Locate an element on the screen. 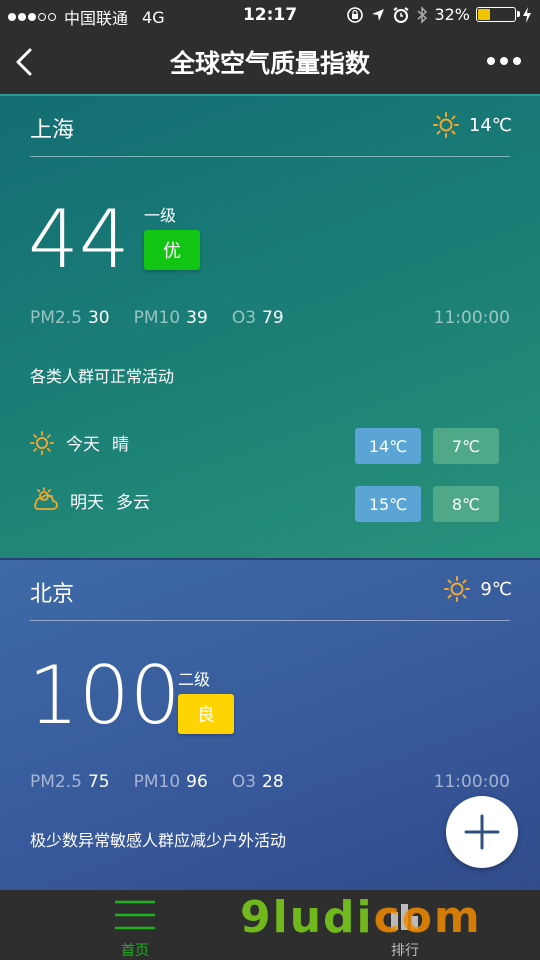 The image size is (540, 960). battery-percent: 32% is located at coordinates (452, 14).